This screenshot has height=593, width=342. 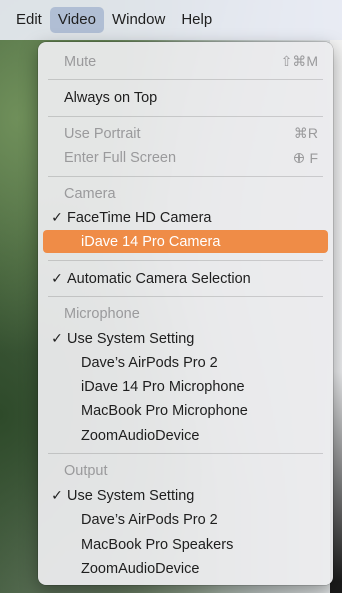 I want to click on menu-item-output-zoom: ZoomAudioDevice, so click(x=185, y=568).